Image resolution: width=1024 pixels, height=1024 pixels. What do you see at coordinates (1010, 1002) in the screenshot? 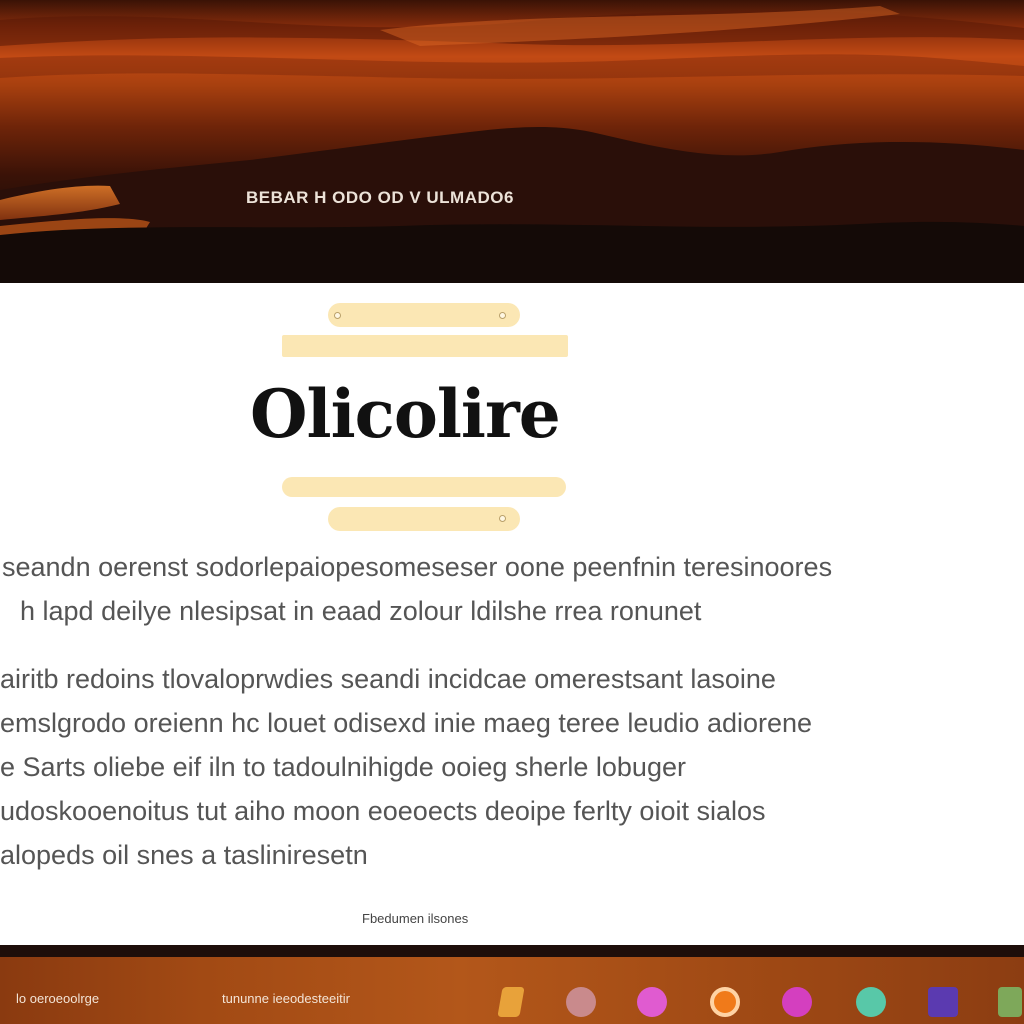
I see `green-square-app-icon` at bounding box center [1010, 1002].